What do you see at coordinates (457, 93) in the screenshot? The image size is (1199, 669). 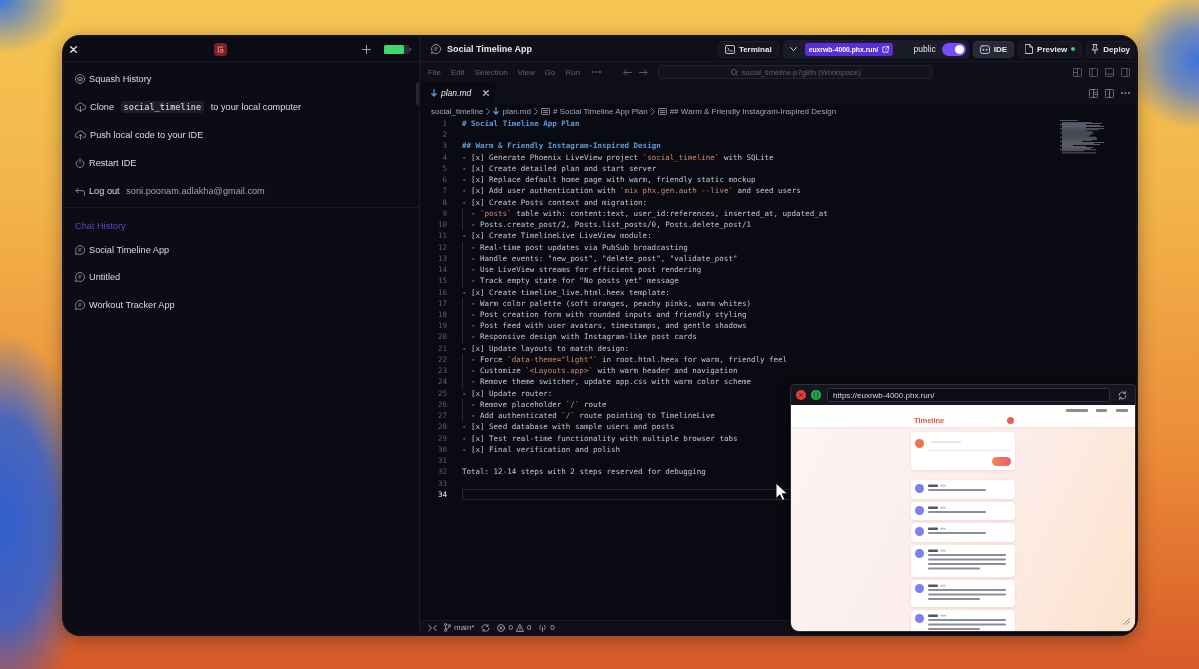 I see `editor-tab: plan.md` at bounding box center [457, 93].